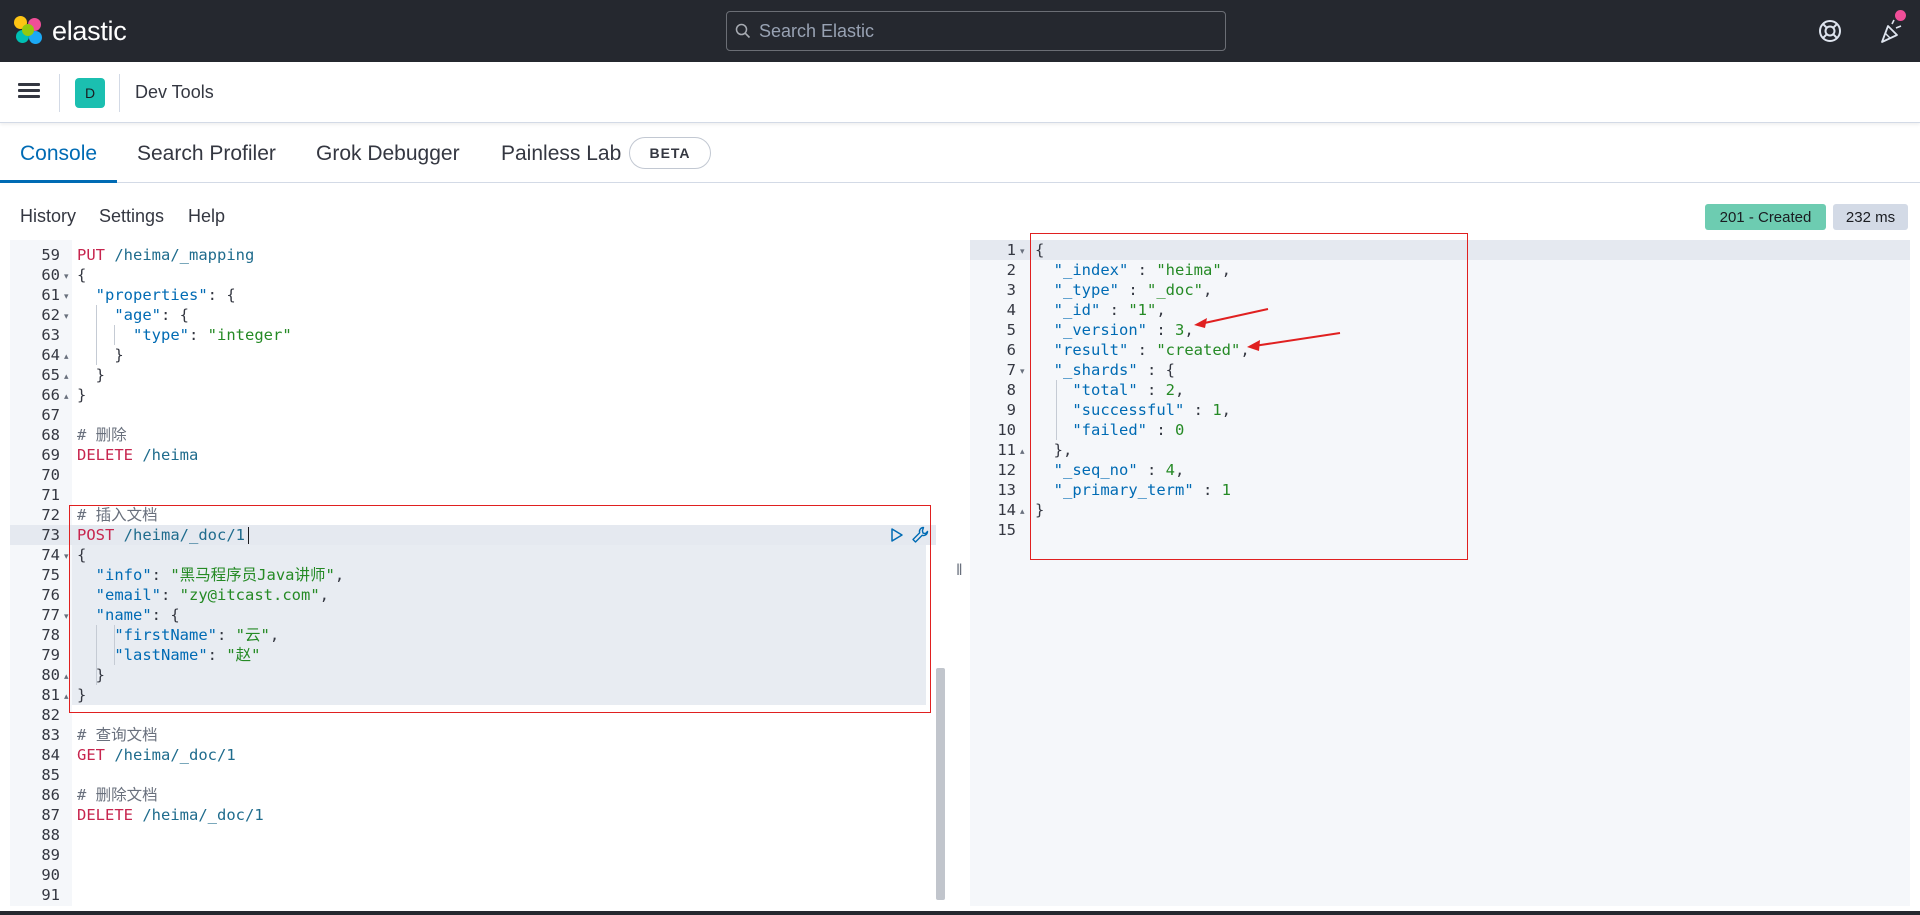 The image size is (1920, 915). Describe the element at coordinates (91, 255) in the screenshot. I see `code-token: PUT` at that location.